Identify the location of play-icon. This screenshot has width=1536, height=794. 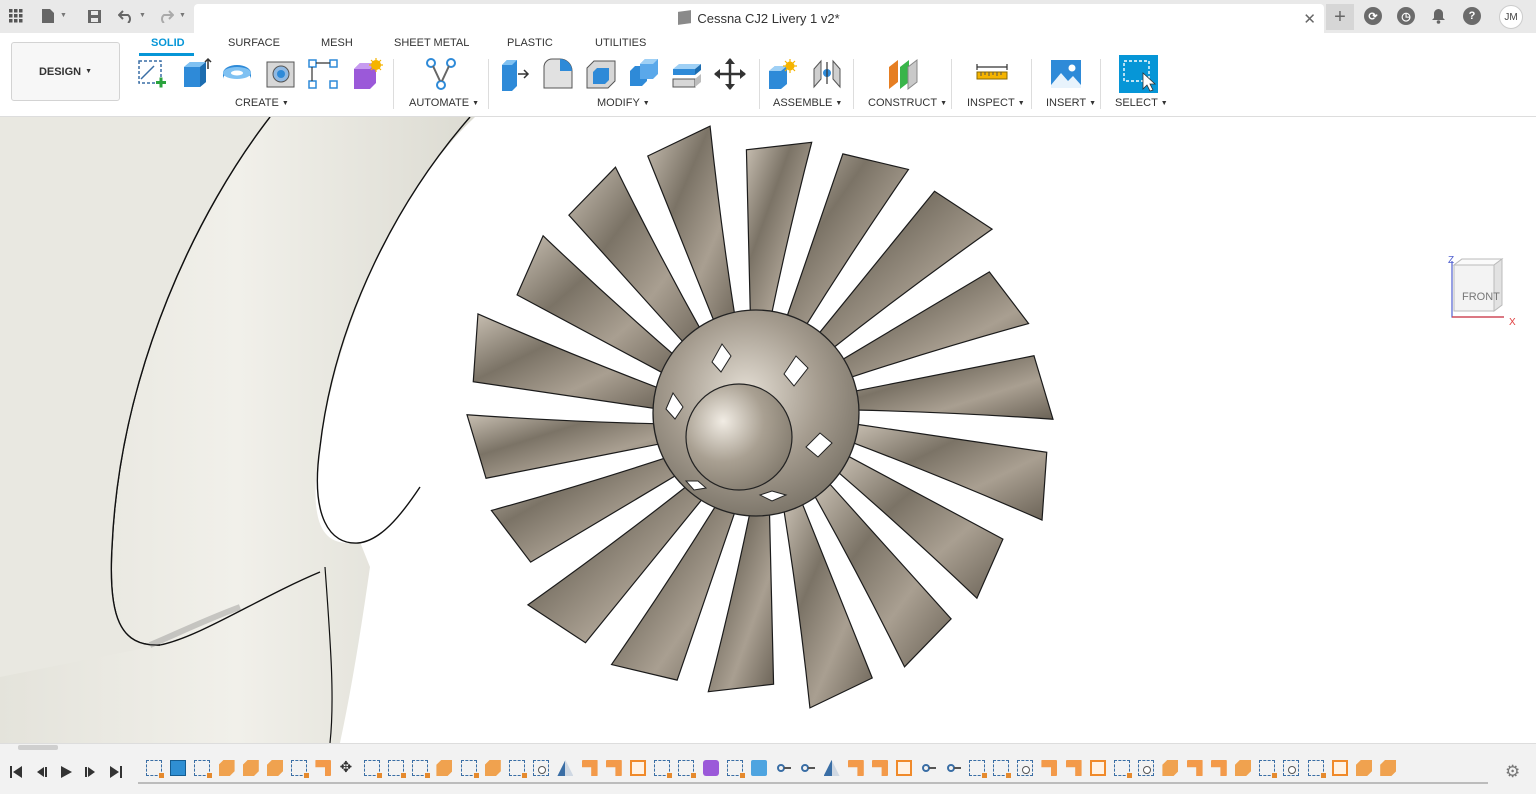
(66, 772).